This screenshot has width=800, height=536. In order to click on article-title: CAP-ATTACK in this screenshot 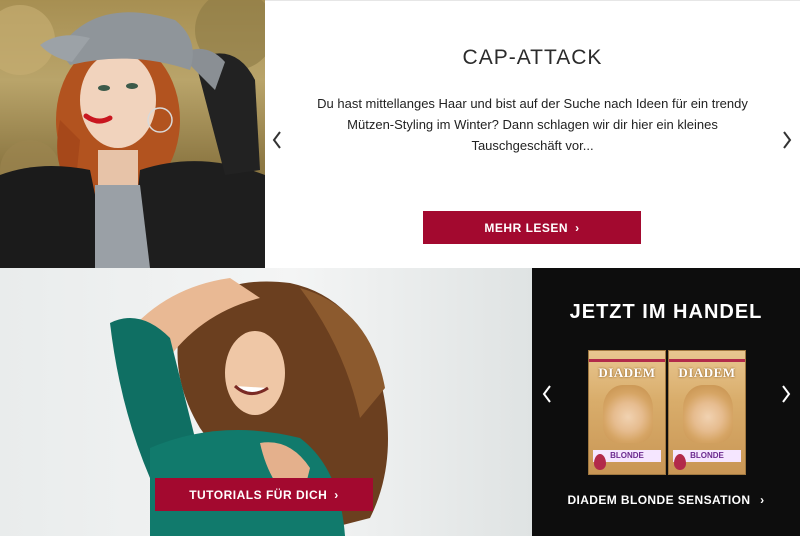, I will do `click(532, 57)`.